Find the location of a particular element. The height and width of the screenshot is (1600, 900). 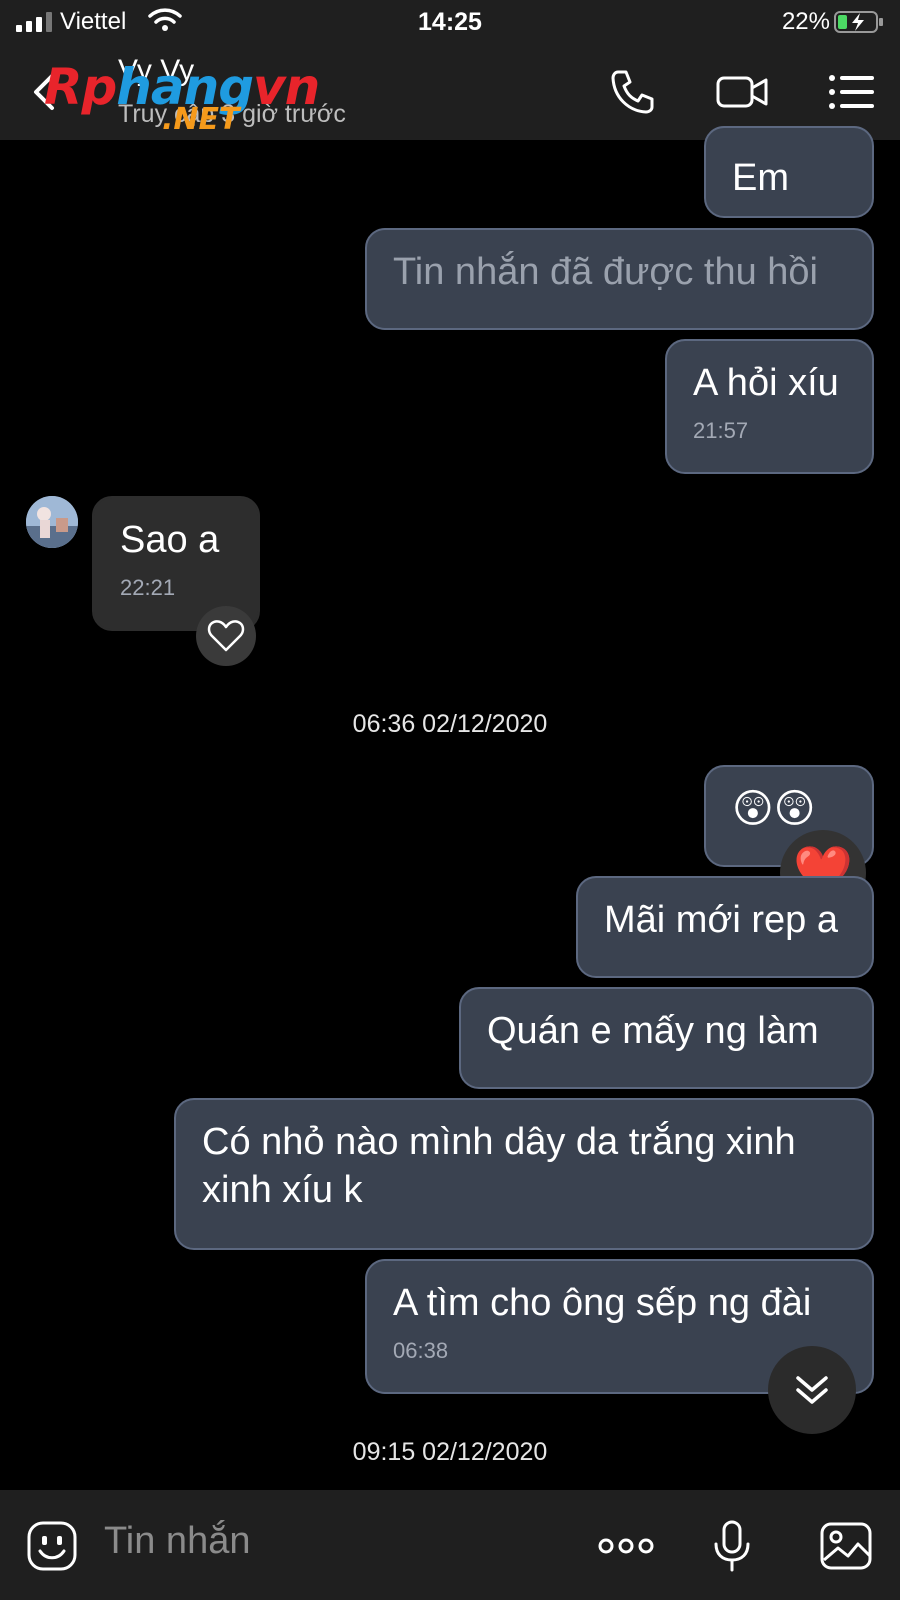

heart-outline-icon is located at coordinates (226, 636).